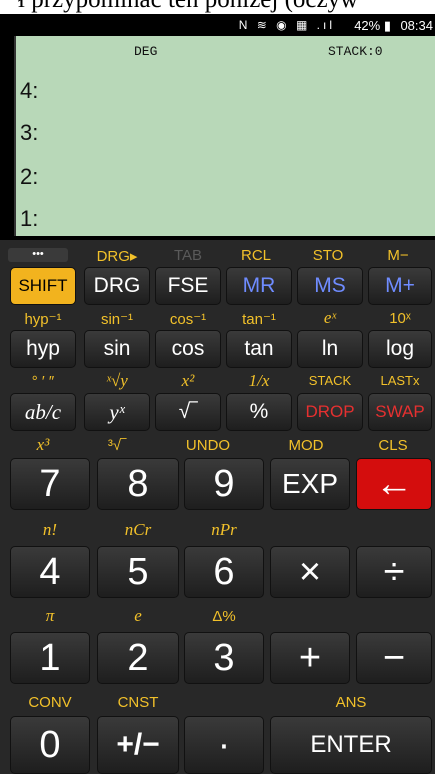  I want to click on backspace-icon: ←, so click(394, 483).